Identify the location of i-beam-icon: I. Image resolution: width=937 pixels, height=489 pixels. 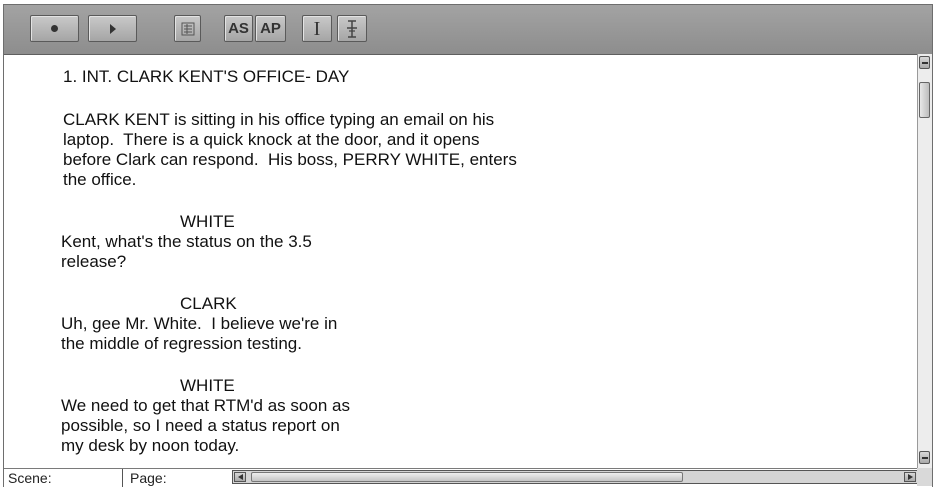
(317, 28).